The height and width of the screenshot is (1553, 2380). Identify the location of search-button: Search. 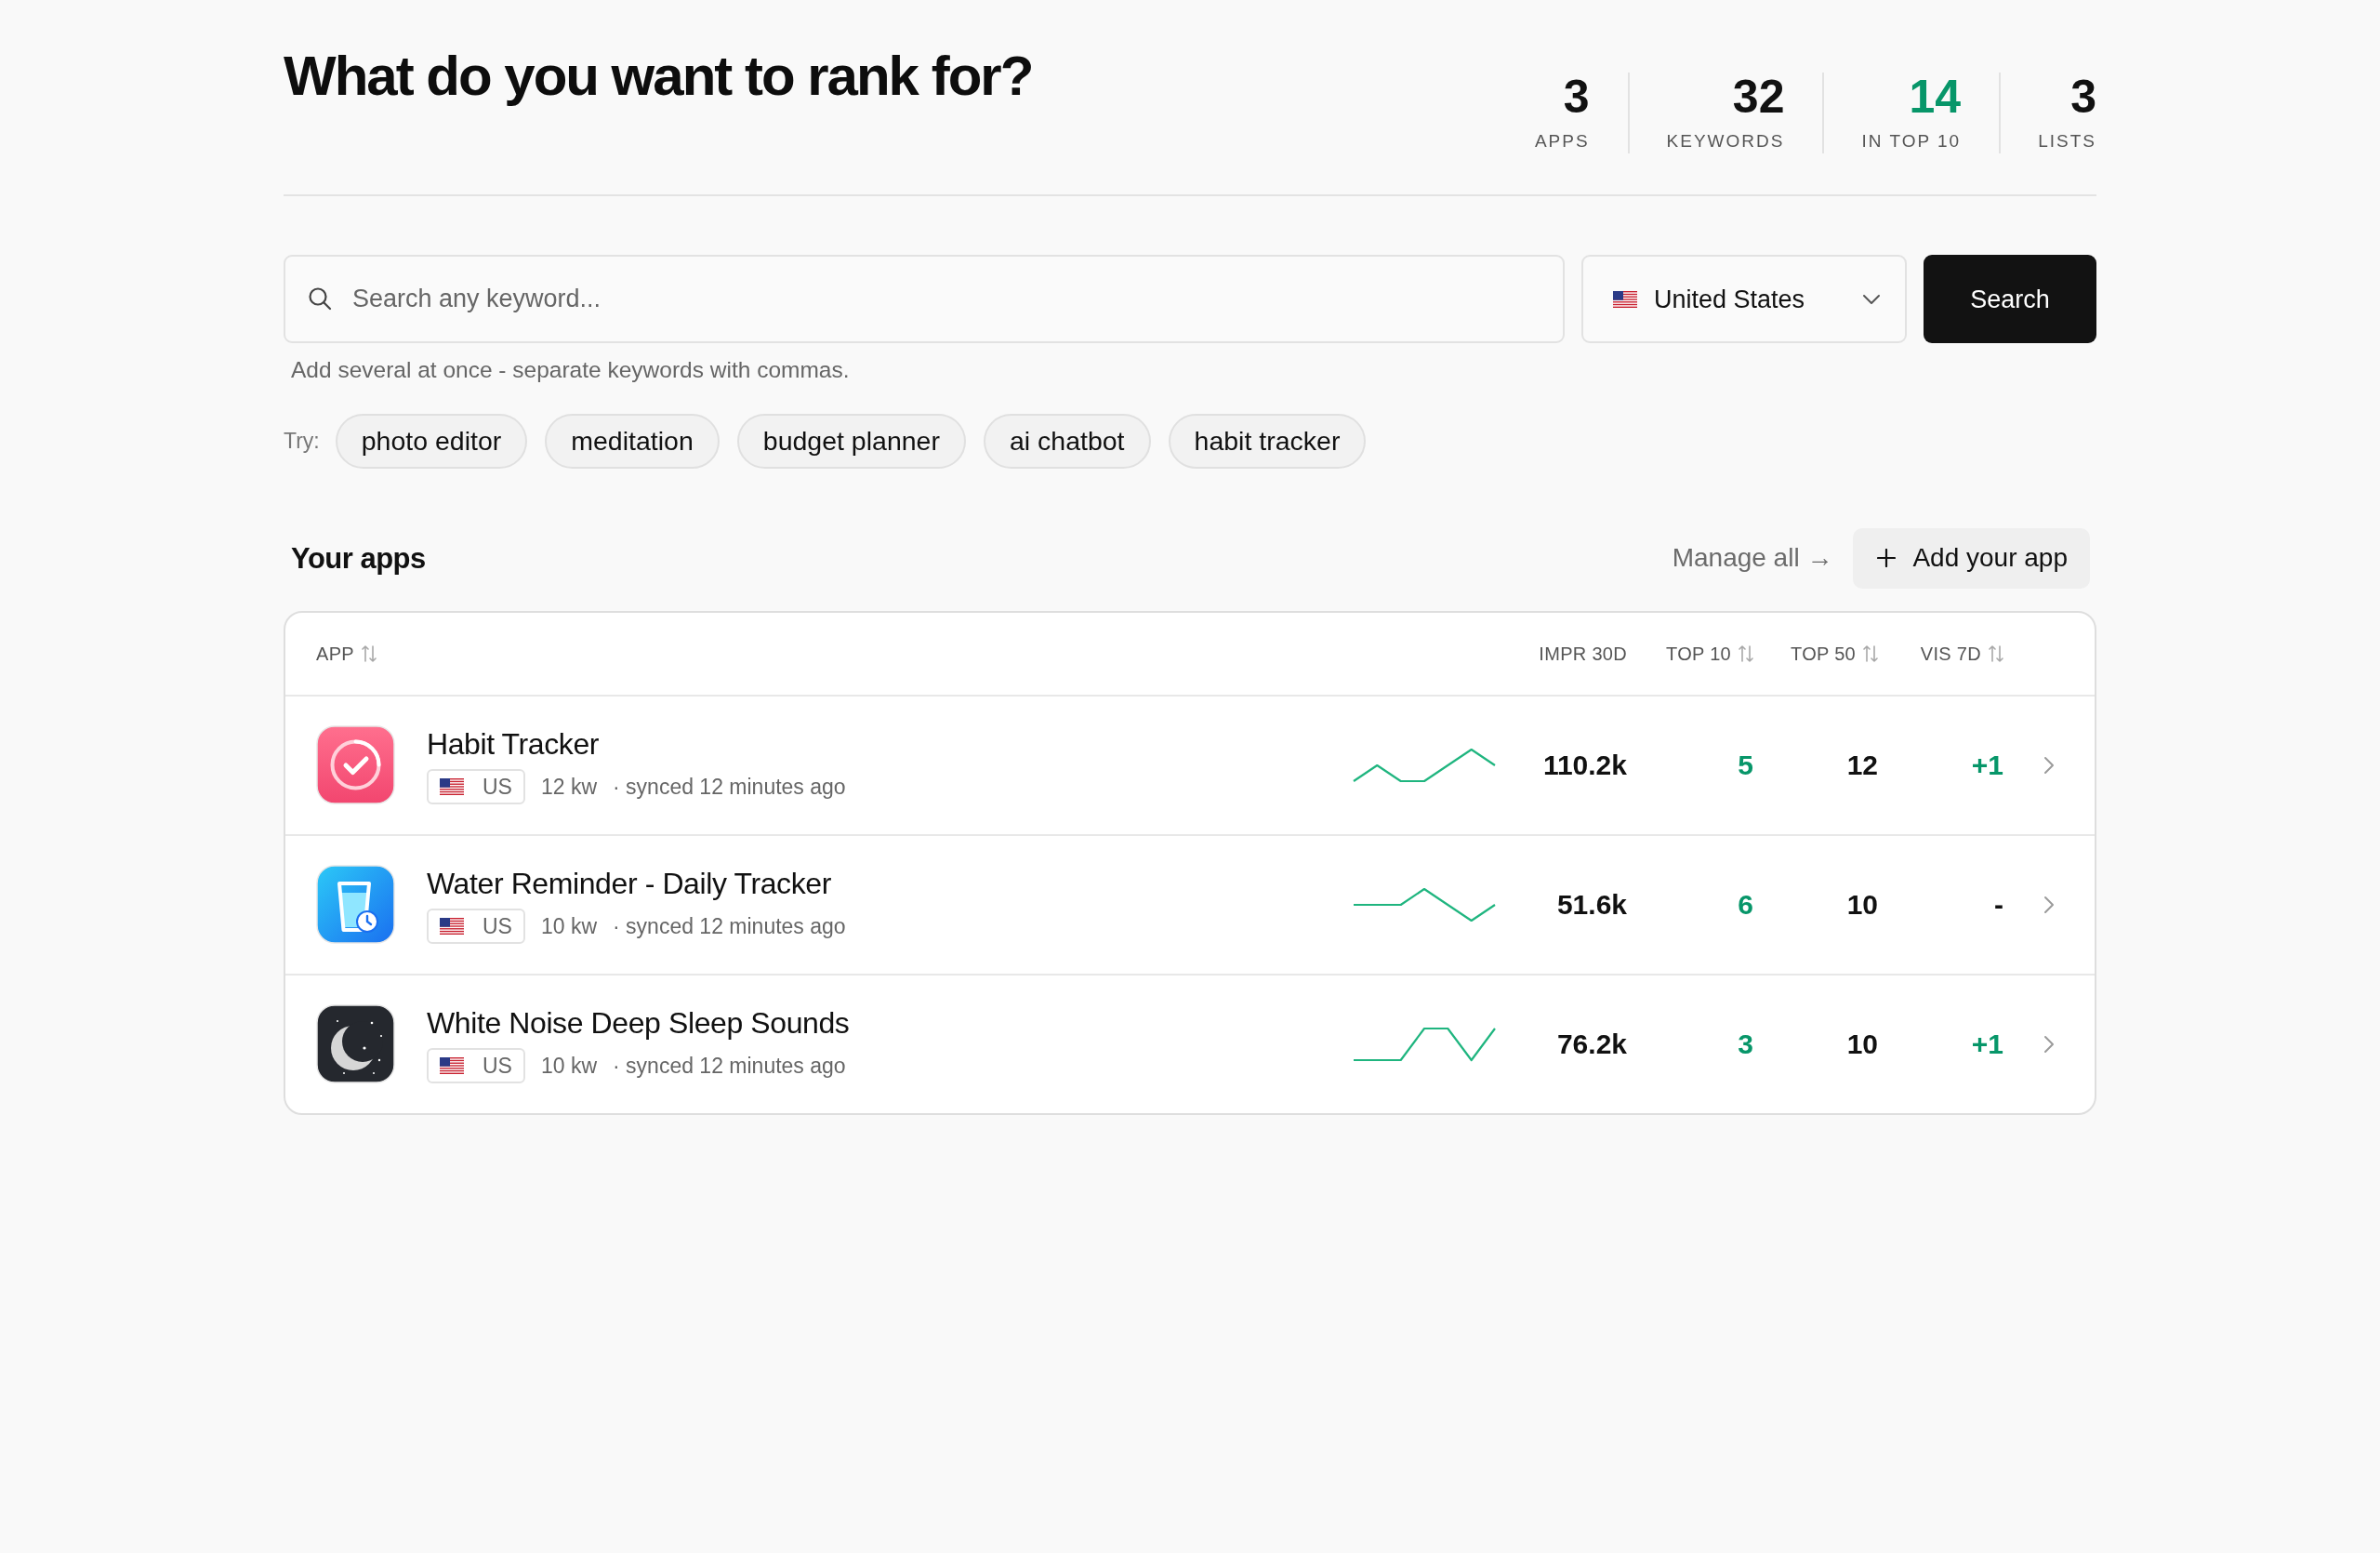
(2010, 299).